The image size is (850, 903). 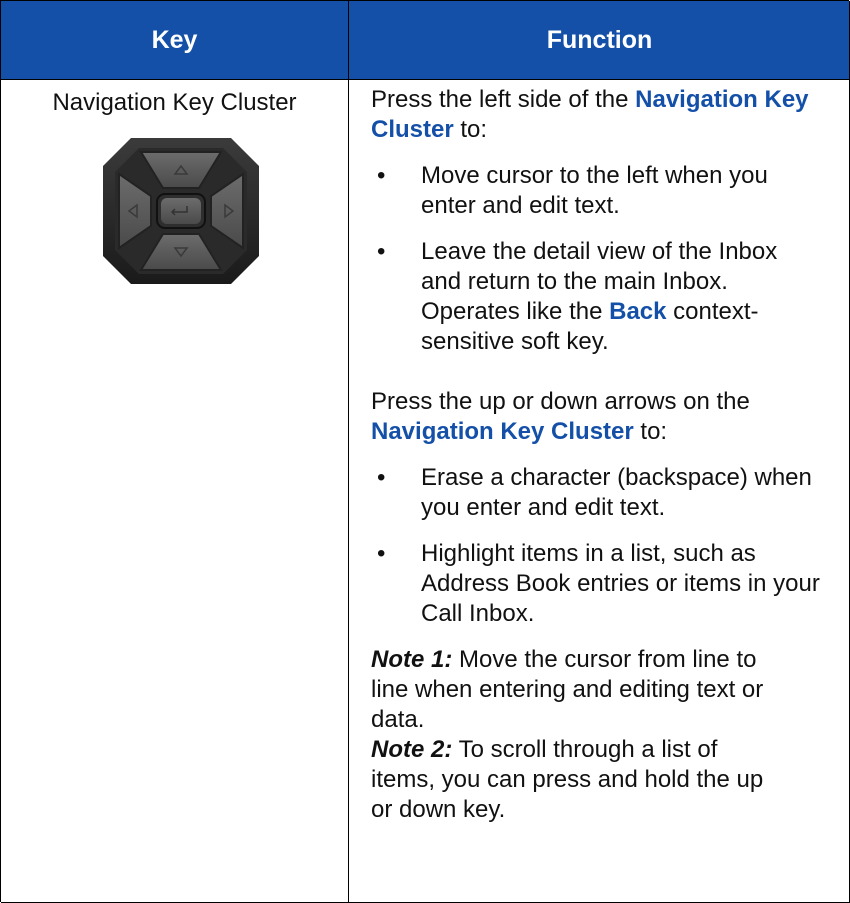 What do you see at coordinates (637, 311) in the screenshot?
I see `back-link: Back` at bounding box center [637, 311].